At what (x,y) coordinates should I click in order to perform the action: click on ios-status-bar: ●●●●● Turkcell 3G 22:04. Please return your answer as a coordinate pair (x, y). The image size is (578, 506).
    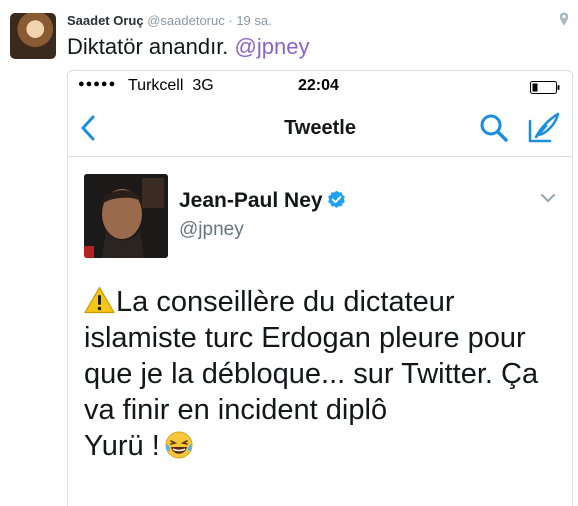
    Looking at the image, I should click on (320, 86).